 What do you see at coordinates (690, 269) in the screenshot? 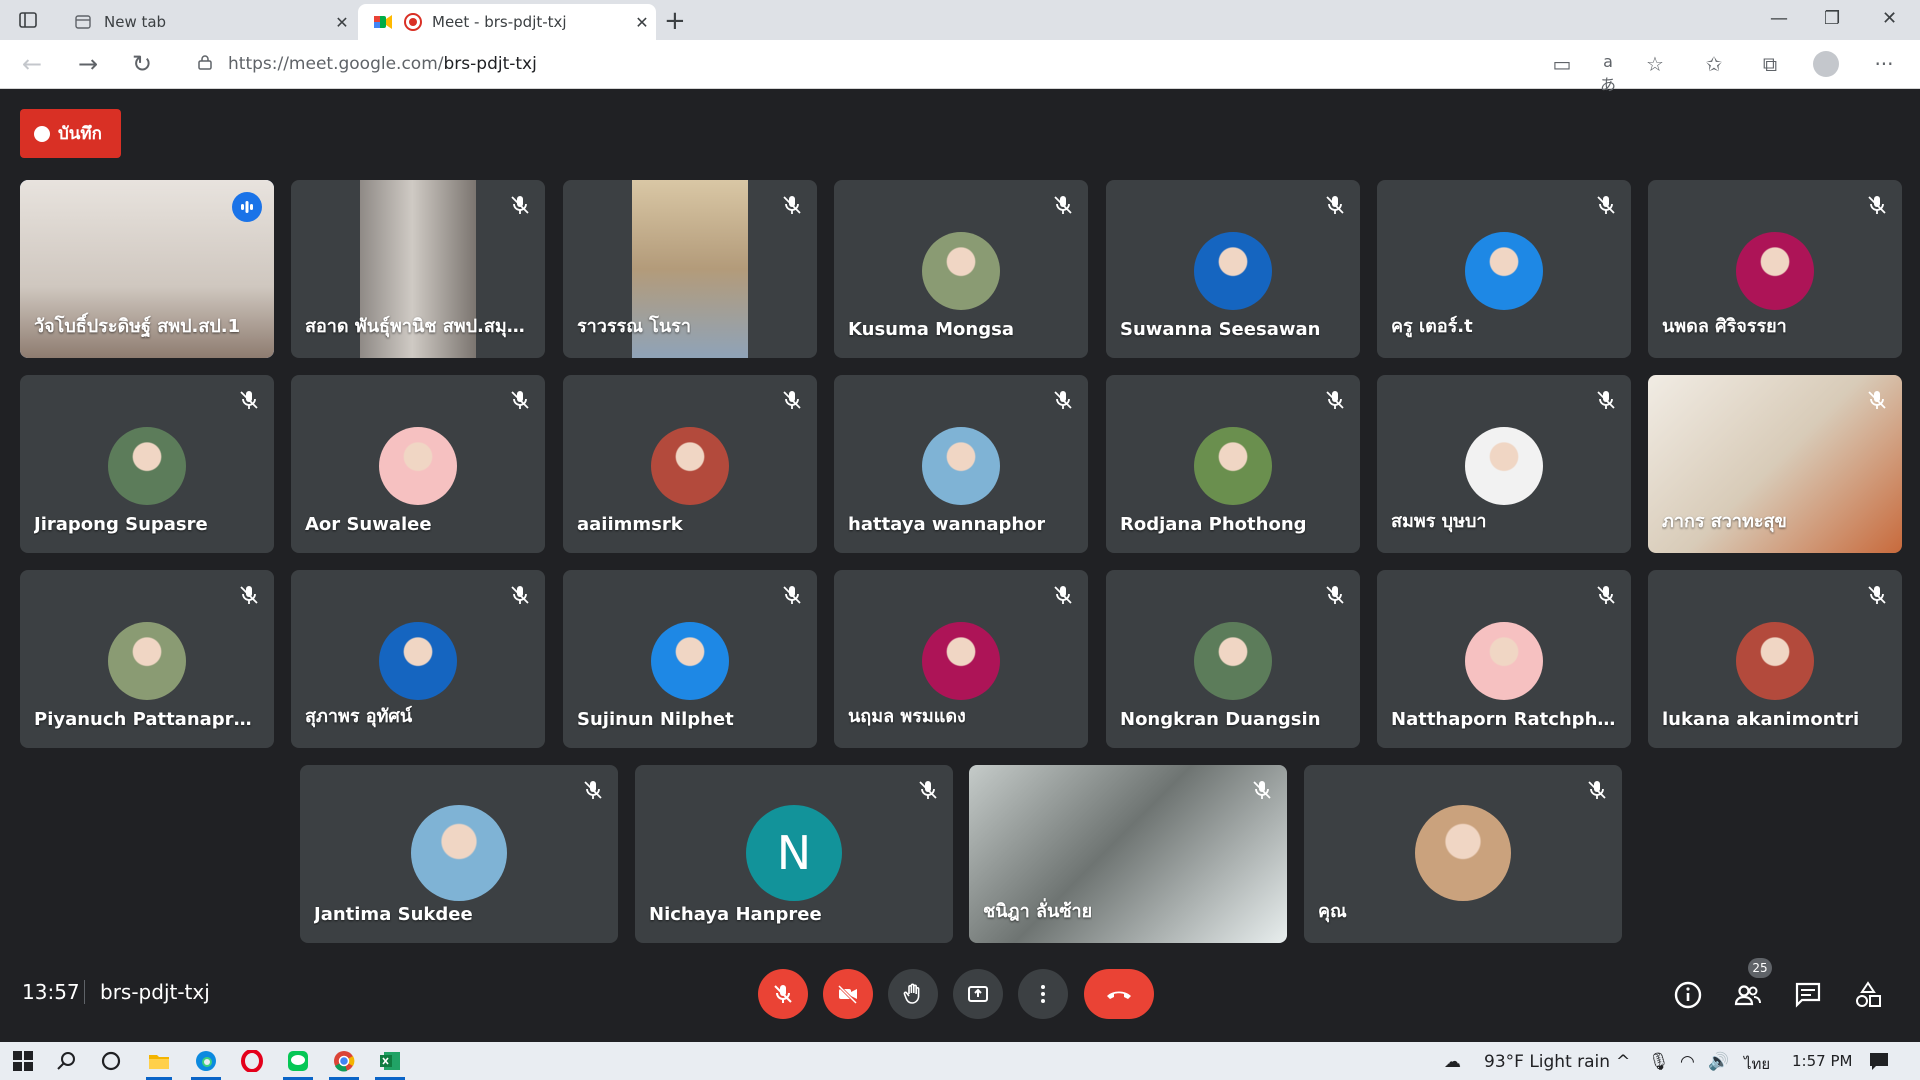
I see `participant-tile: ราวรรณ โนรา` at bounding box center [690, 269].